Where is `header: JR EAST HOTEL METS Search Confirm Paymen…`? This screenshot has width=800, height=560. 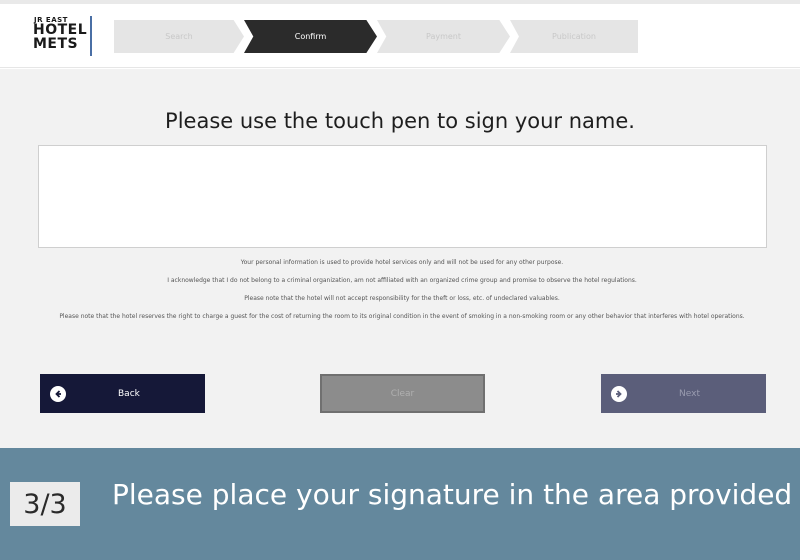
header: JR EAST HOTEL METS Search Confirm Paymen… is located at coordinates (400, 34).